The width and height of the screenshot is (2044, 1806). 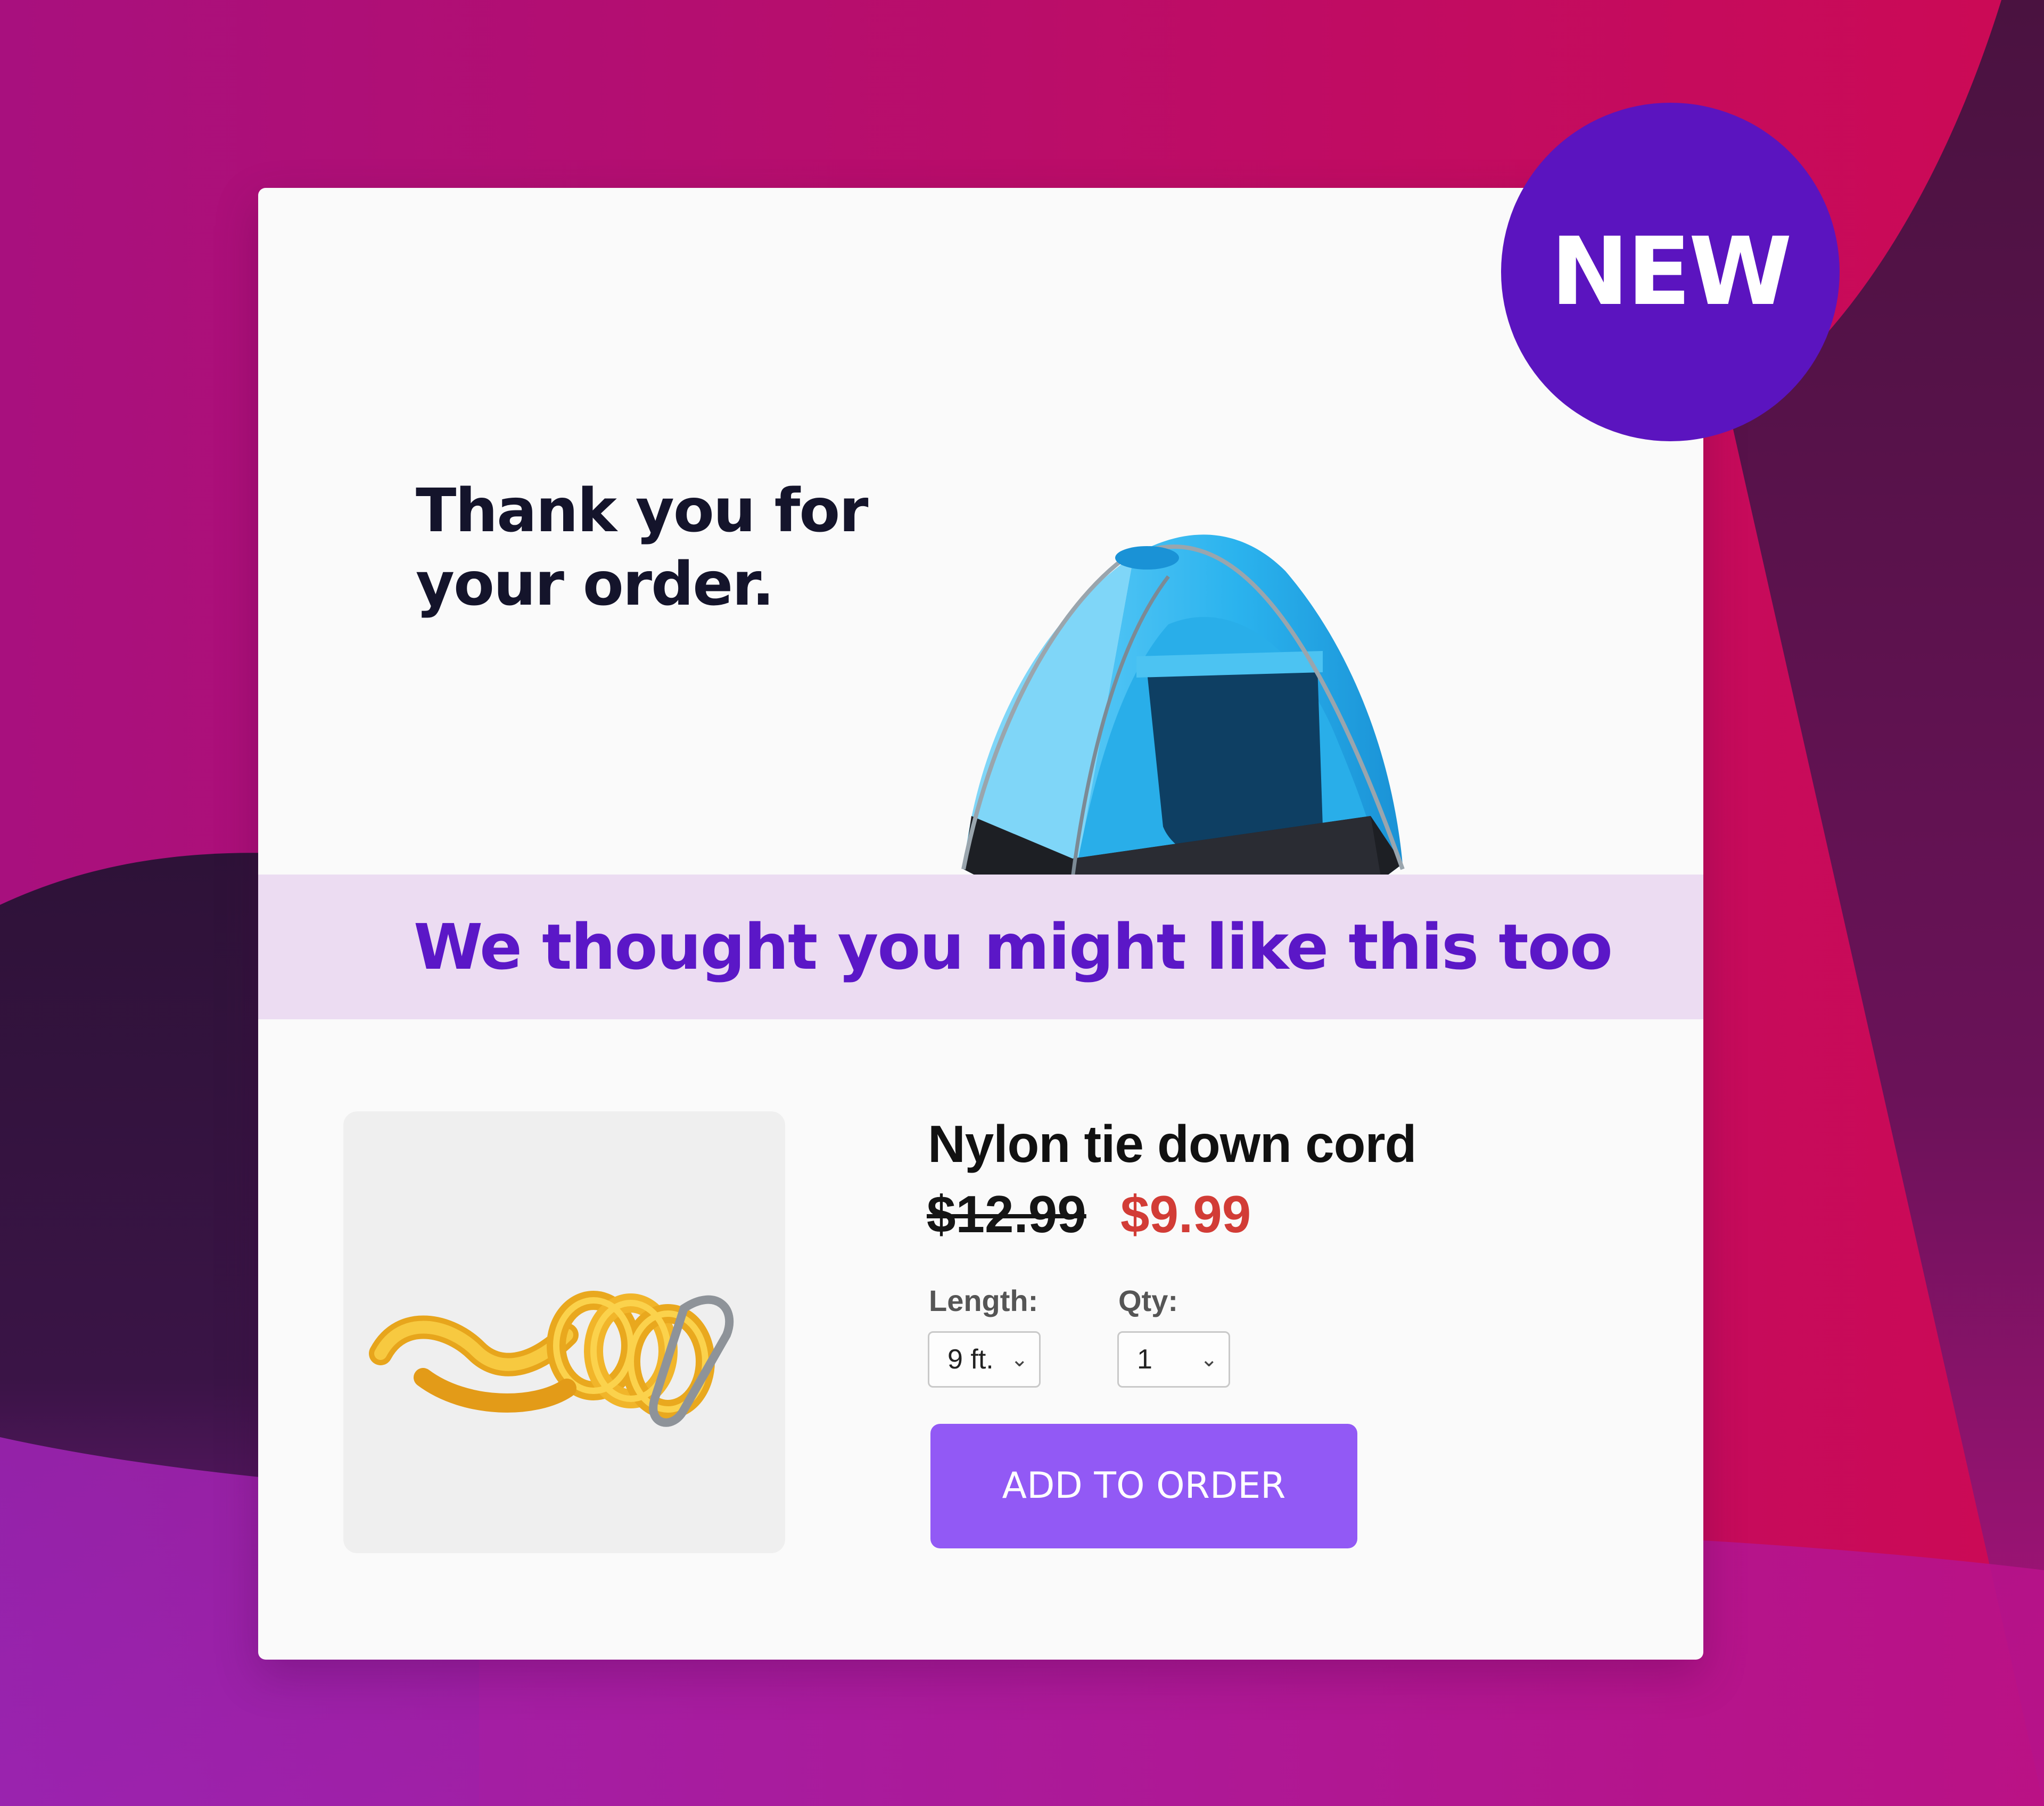 I want to click on qty-label: Qty:, so click(x=1148, y=1300).